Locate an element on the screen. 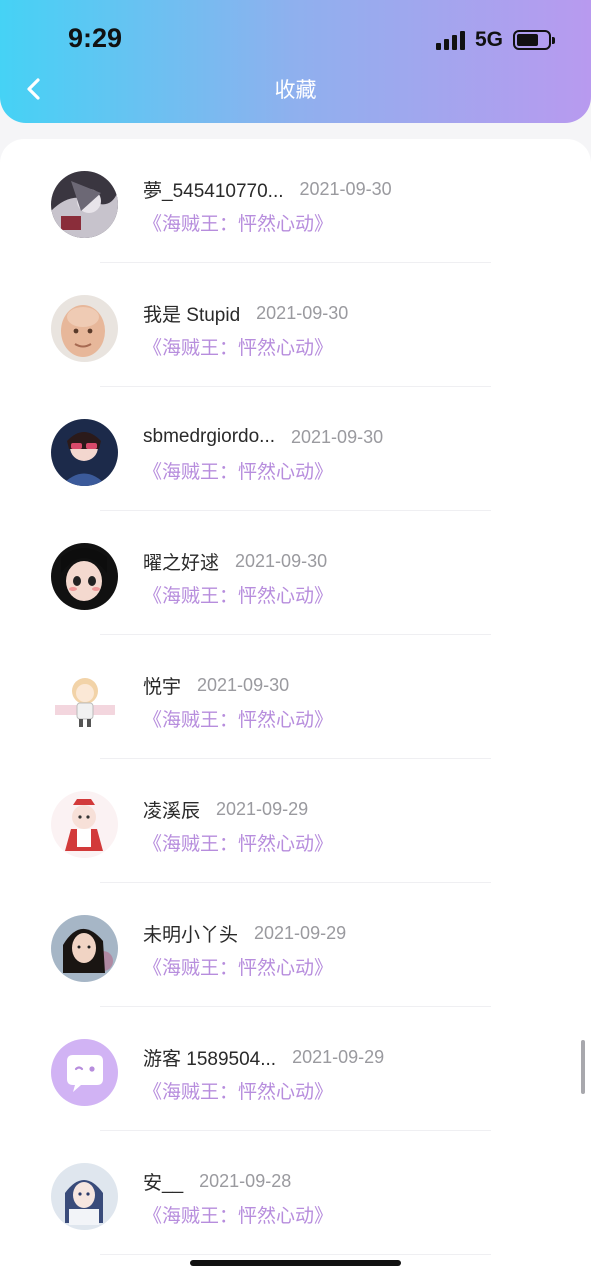 This screenshot has height=1280, width=591. anime-avatar-icon is located at coordinates (84, 204).